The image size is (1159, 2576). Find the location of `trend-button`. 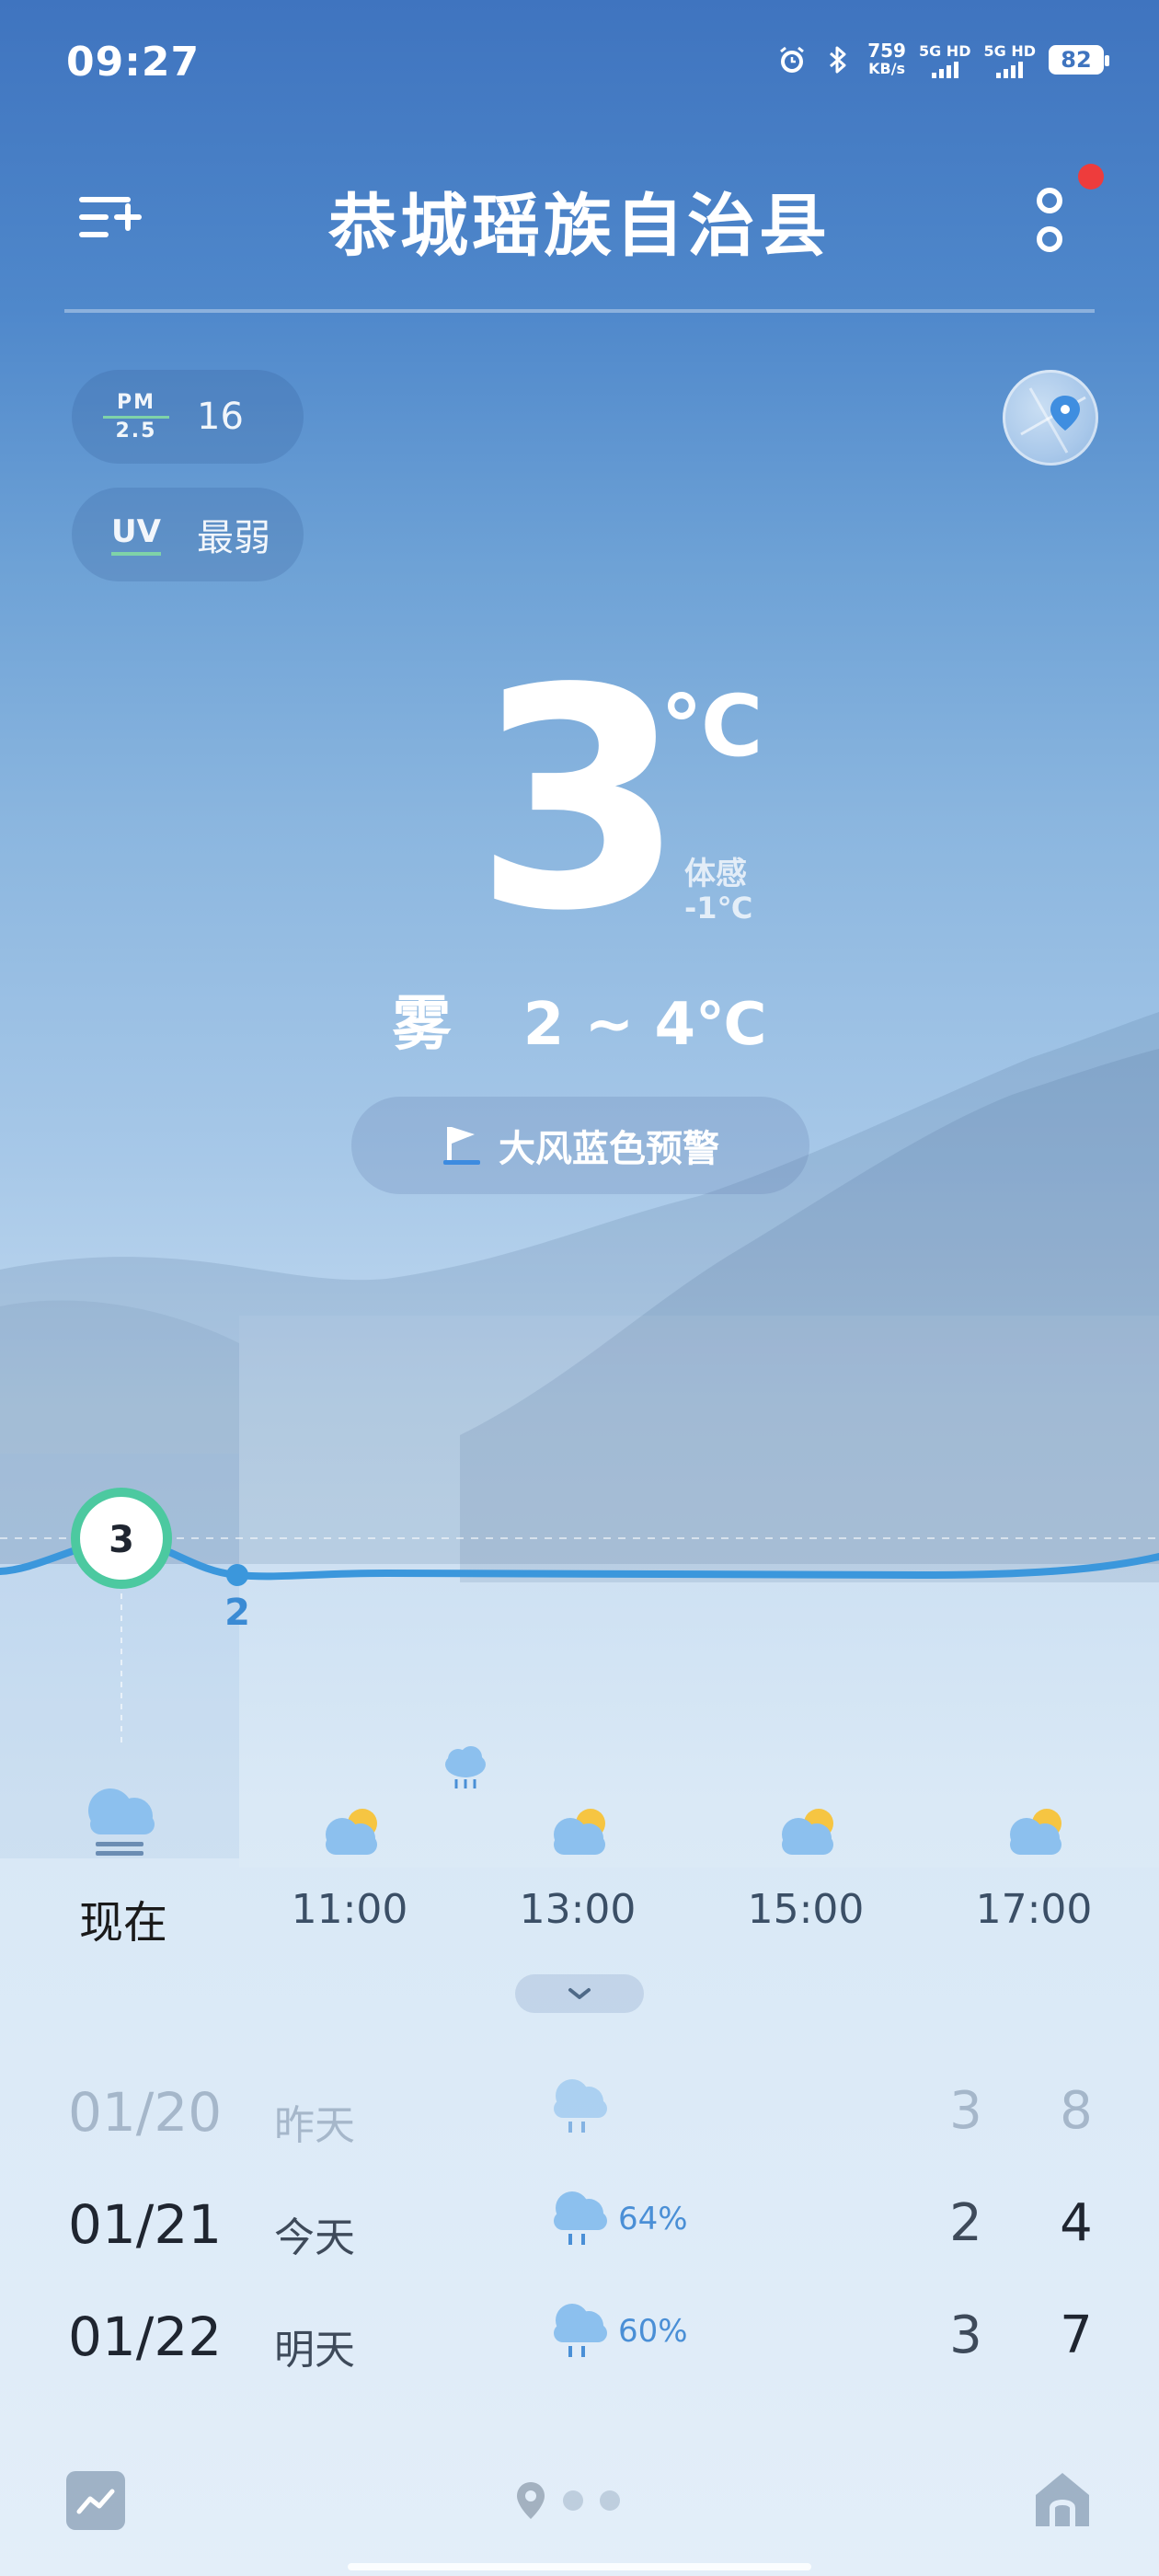

trend-button is located at coordinates (95, 2500).